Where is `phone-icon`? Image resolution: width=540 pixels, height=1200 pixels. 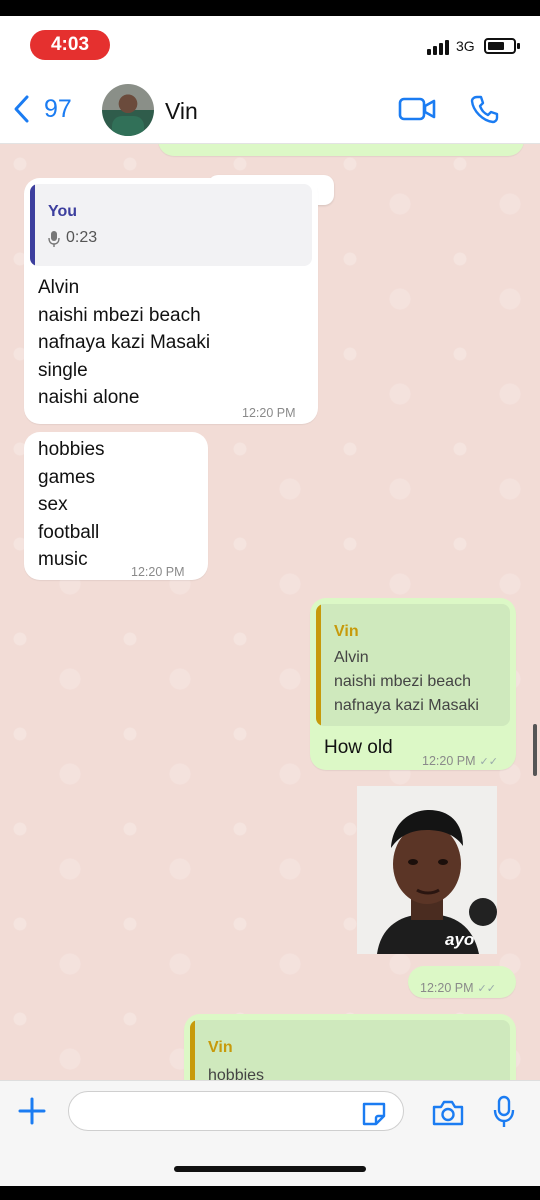
phone-icon is located at coordinates (484, 109).